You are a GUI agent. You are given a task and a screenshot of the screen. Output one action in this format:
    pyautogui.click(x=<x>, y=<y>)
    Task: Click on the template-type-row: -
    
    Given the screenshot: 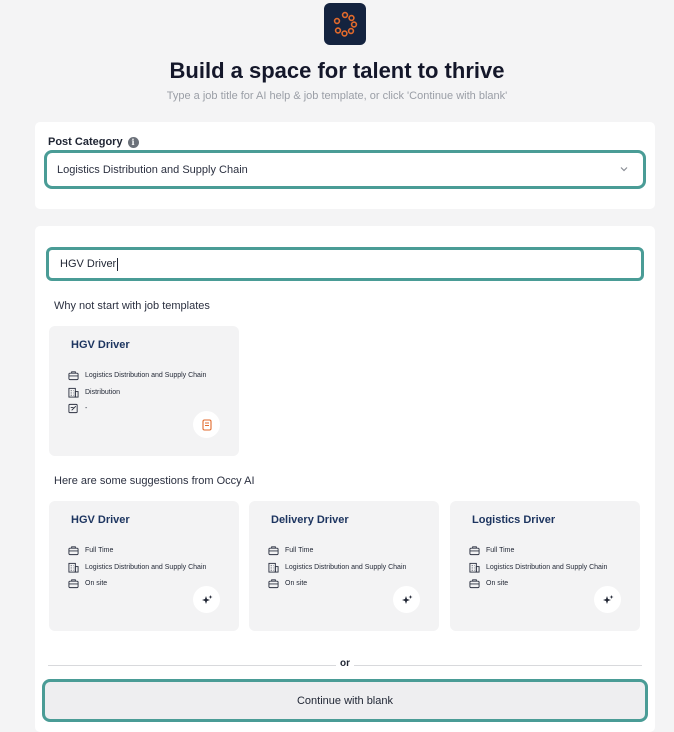 What is the action you would take?
    pyautogui.click(x=77, y=408)
    